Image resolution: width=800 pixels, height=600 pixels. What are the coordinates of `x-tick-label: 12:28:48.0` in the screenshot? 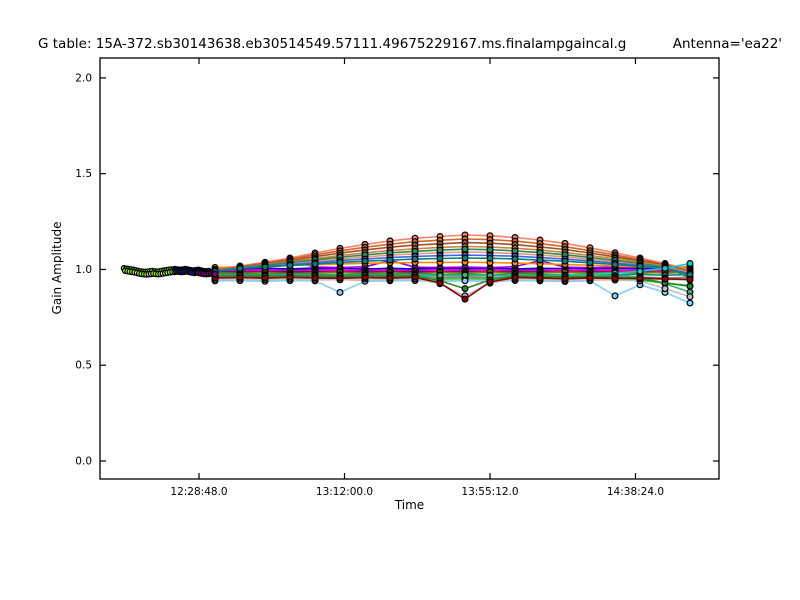 It's located at (198, 492).